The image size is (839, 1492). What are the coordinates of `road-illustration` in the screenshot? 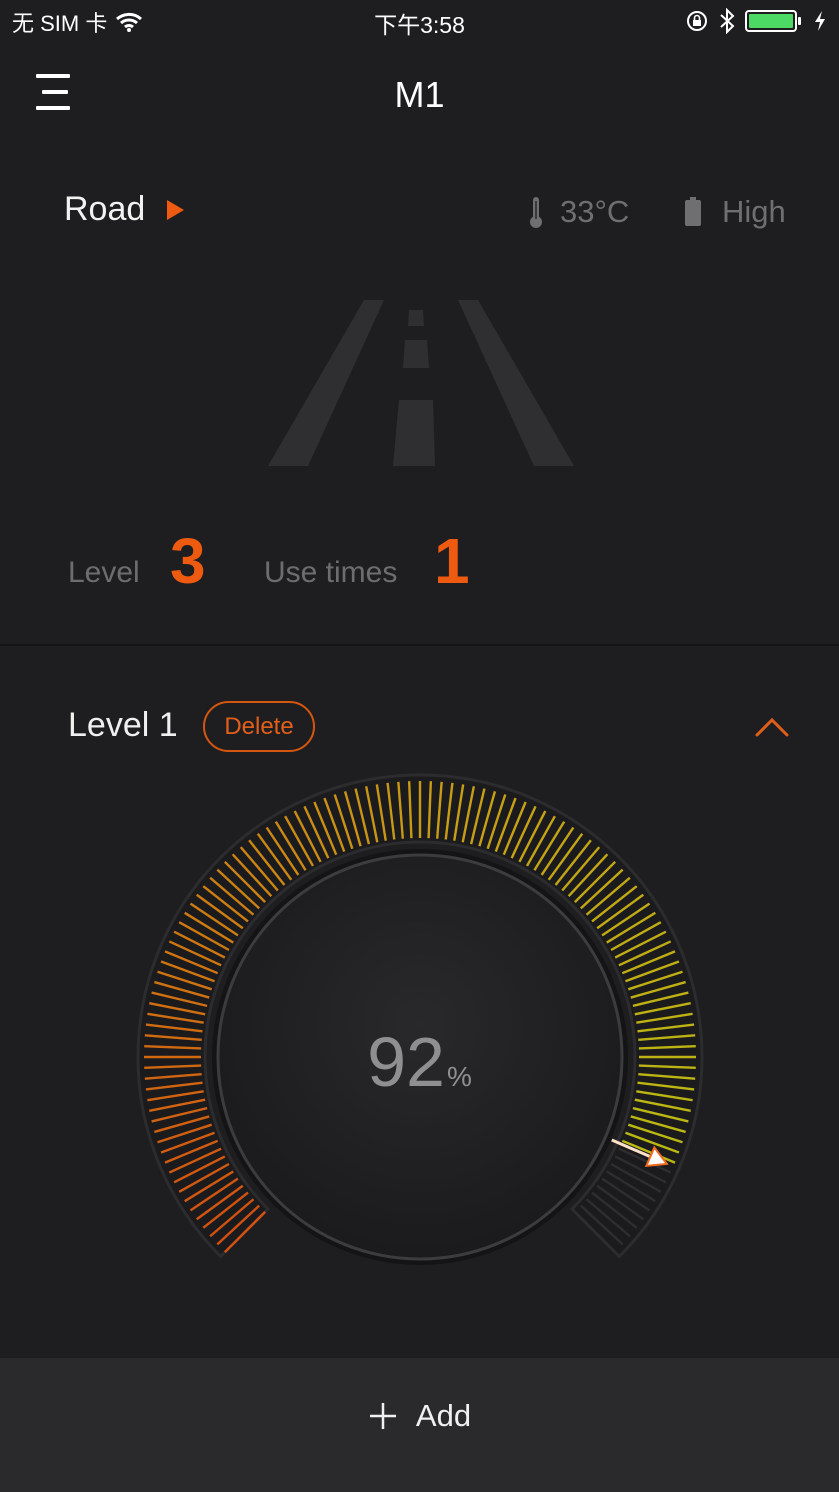 It's located at (421, 383).